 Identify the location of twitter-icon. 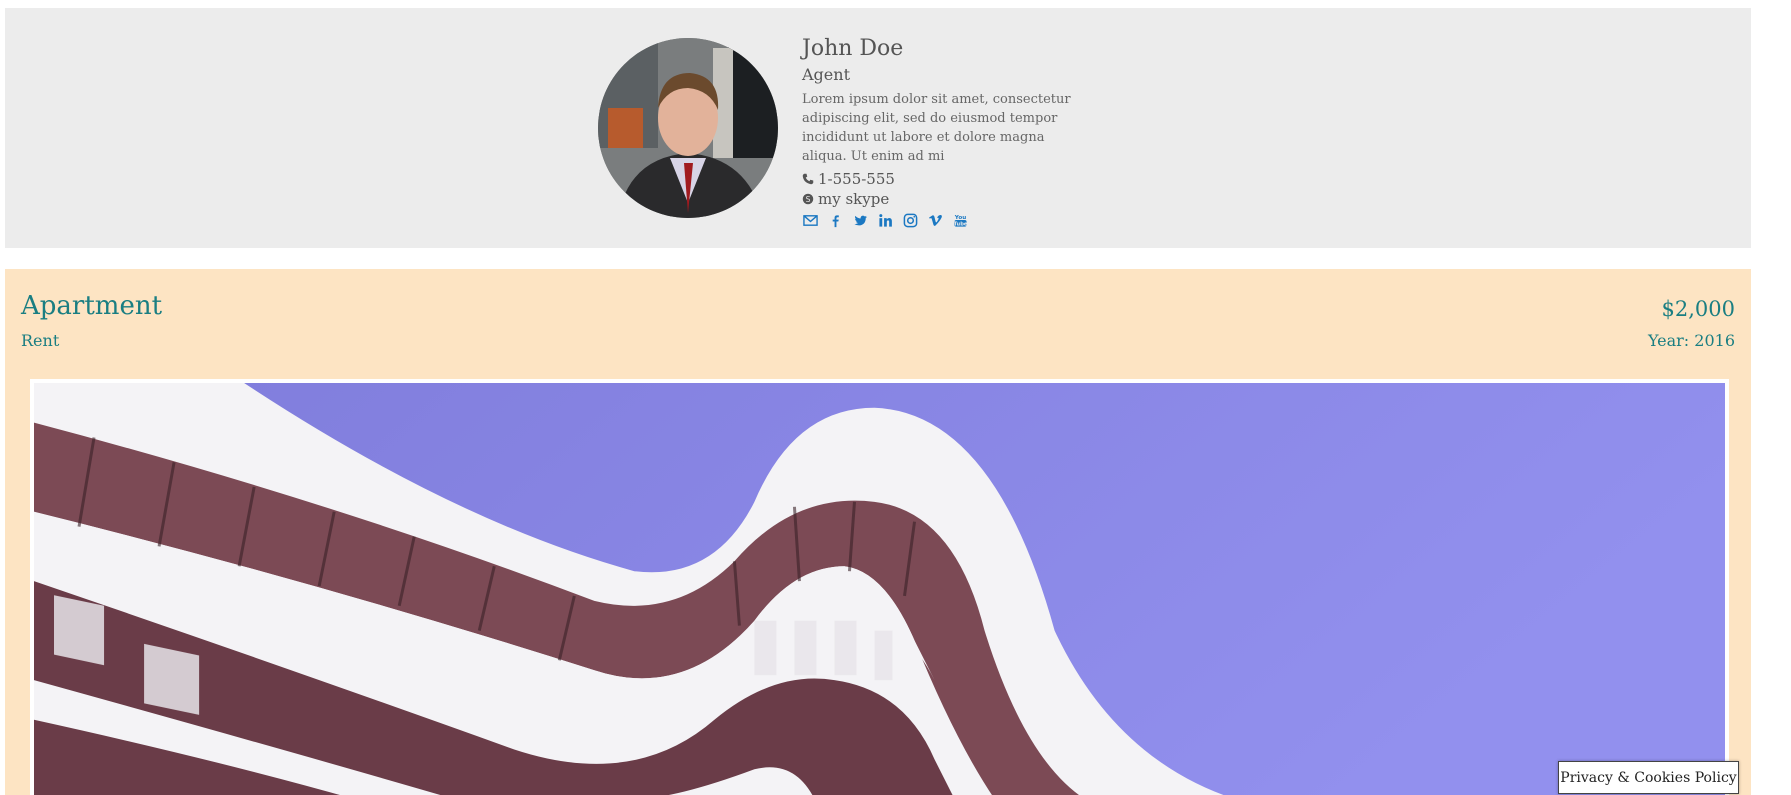
(860, 220).